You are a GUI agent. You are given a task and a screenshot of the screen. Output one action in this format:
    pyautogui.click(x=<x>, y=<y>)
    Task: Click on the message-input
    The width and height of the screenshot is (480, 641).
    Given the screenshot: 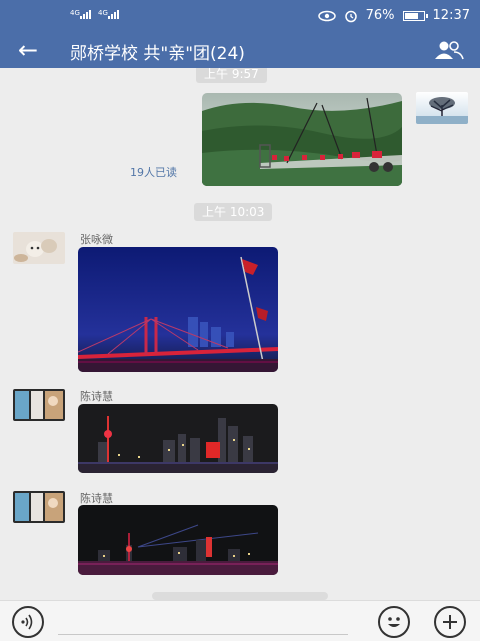 What is the action you would take?
    pyautogui.click(x=203, y=634)
    